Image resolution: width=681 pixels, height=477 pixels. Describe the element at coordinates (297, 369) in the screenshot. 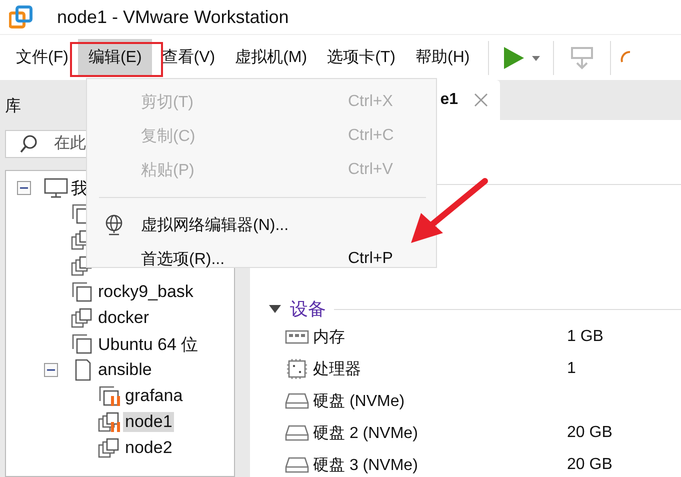

I see `processor-icon` at that location.